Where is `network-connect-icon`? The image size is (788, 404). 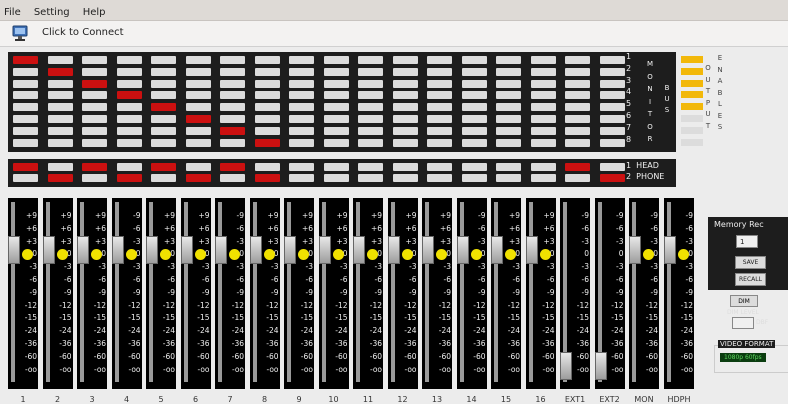
network-connect-icon is located at coordinates (20, 33).